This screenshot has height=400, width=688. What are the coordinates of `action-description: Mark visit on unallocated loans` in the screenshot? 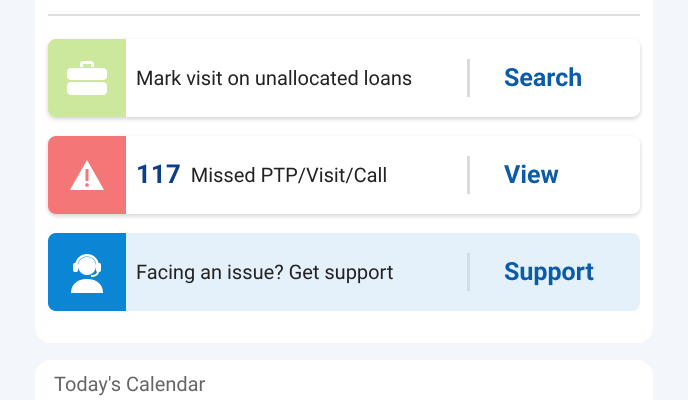 It's located at (274, 78).